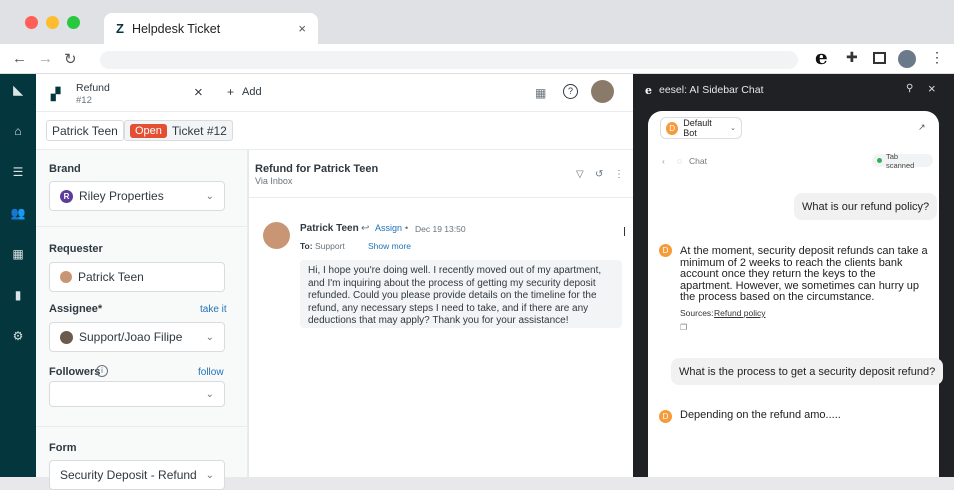  What do you see at coordinates (449, 60) in the screenshot?
I see `url-input` at bounding box center [449, 60].